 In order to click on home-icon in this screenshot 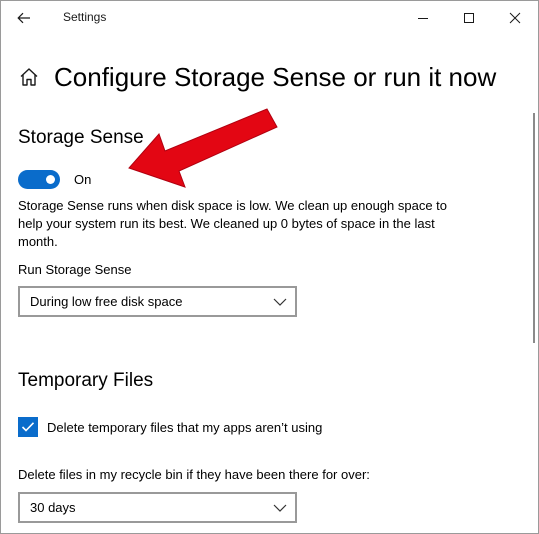, I will do `click(29, 77)`.